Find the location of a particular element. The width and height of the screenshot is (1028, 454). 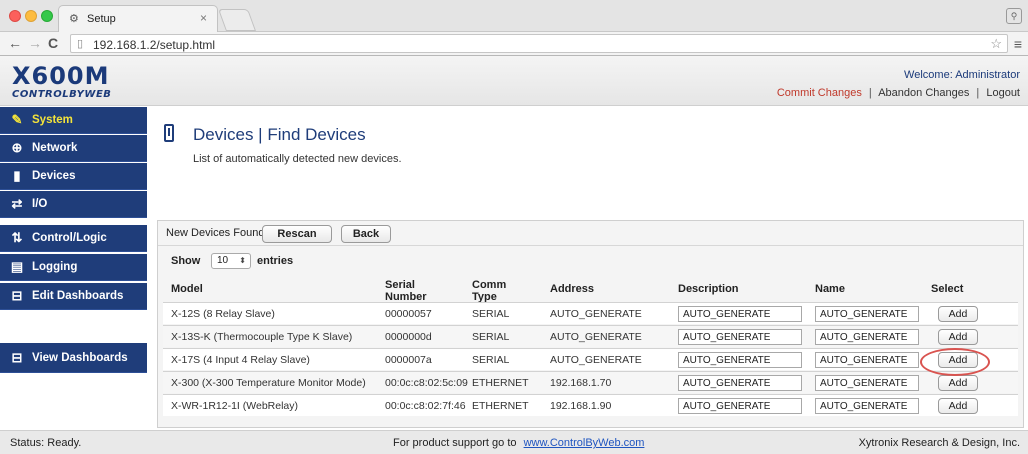

logo-title: X600M is located at coordinates (61, 76).